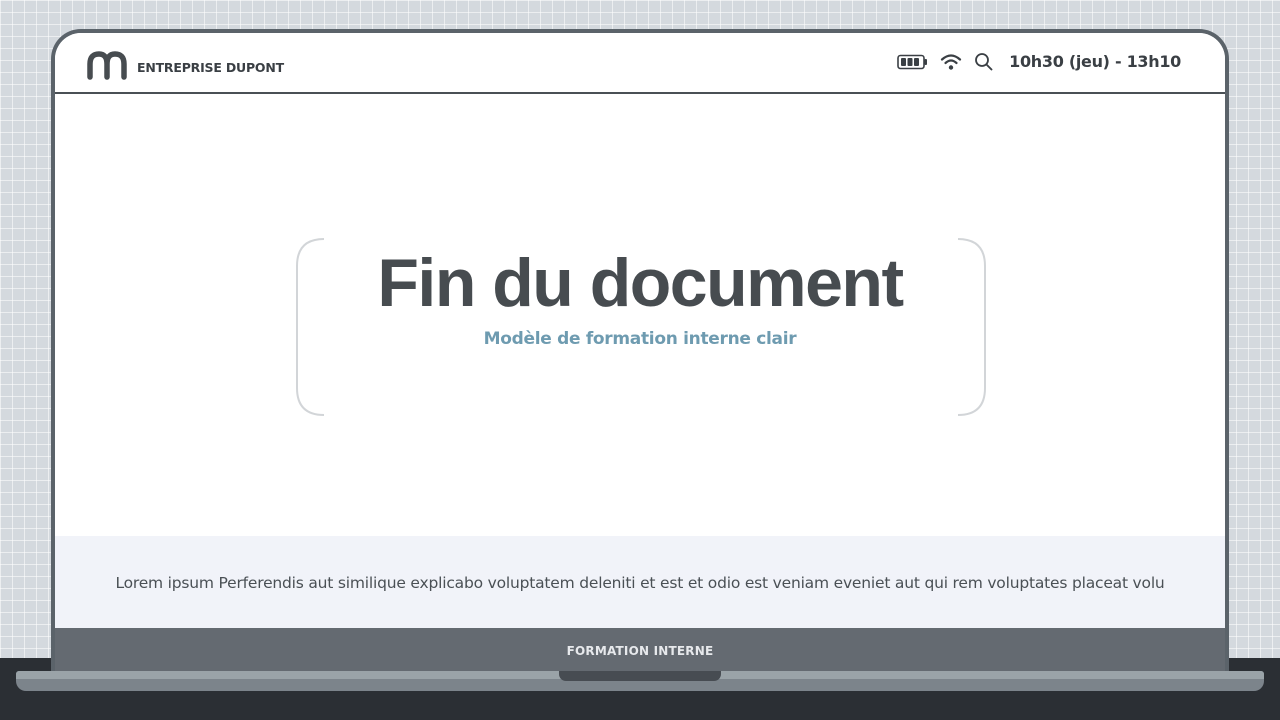 The image size is (1280, 720). What do you see at coordinates (210, 67) in the screenshot?
I see `brand-name: ENTREPRISE DUPONT` at bounding box center [210, 67].